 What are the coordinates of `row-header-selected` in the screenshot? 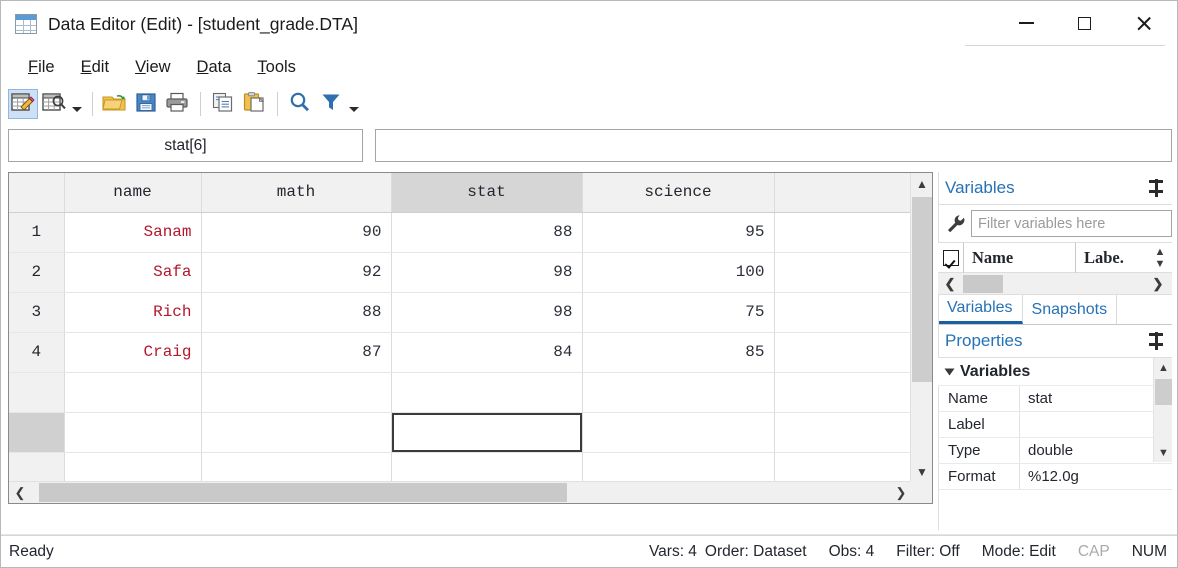 It's located at (37, 432).